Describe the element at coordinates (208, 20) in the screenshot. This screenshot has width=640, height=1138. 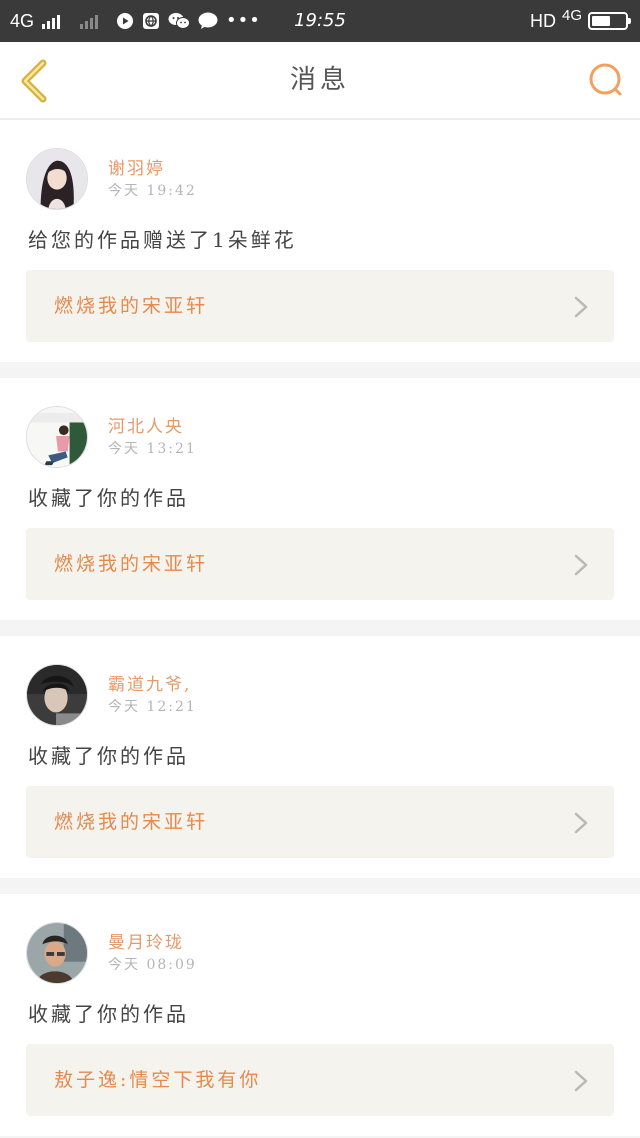
I see `chat-icon` at that location.